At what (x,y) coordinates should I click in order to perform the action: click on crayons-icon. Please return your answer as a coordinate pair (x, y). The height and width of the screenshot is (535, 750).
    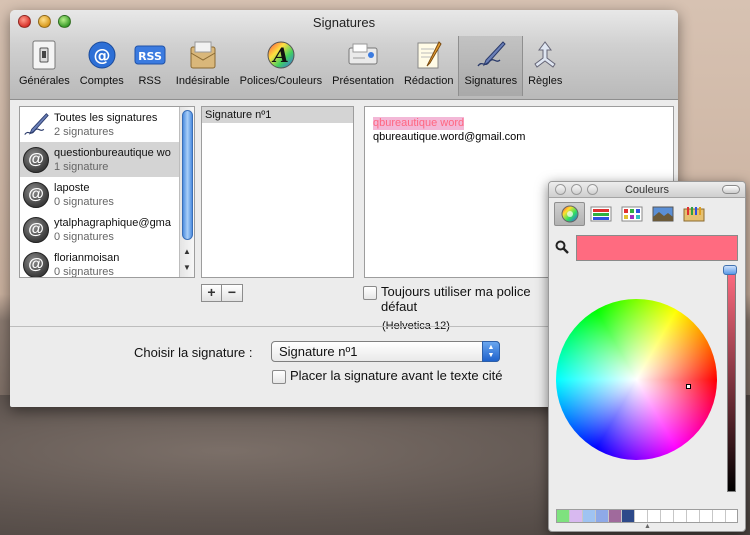
    Looking at the image, I should click on (693, 214).